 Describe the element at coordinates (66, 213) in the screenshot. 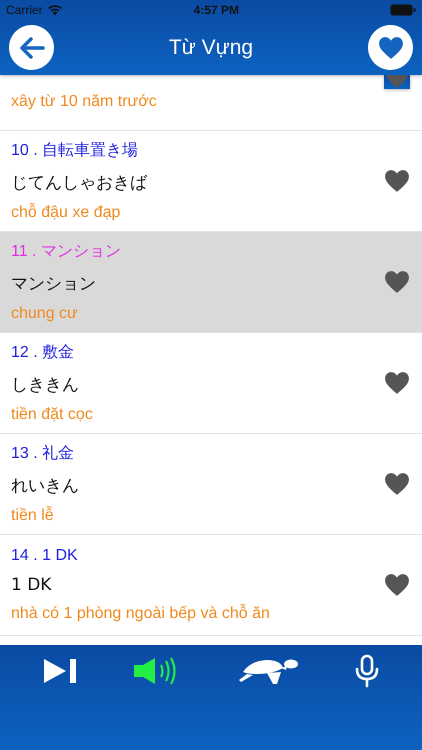

I see `word-meaning: chỗ đậu xe đạp` at that location.